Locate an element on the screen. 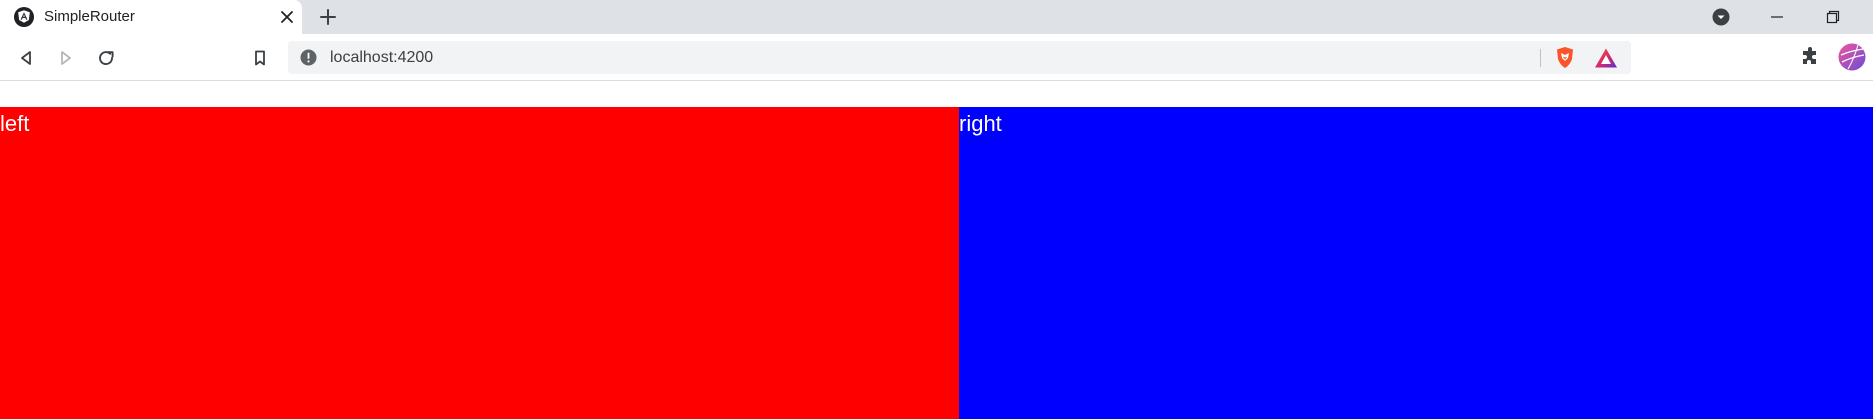 This screenshot has width=1873, height=419. browser-toolbar: localhost:4200 is located at coordinates (936, 57).